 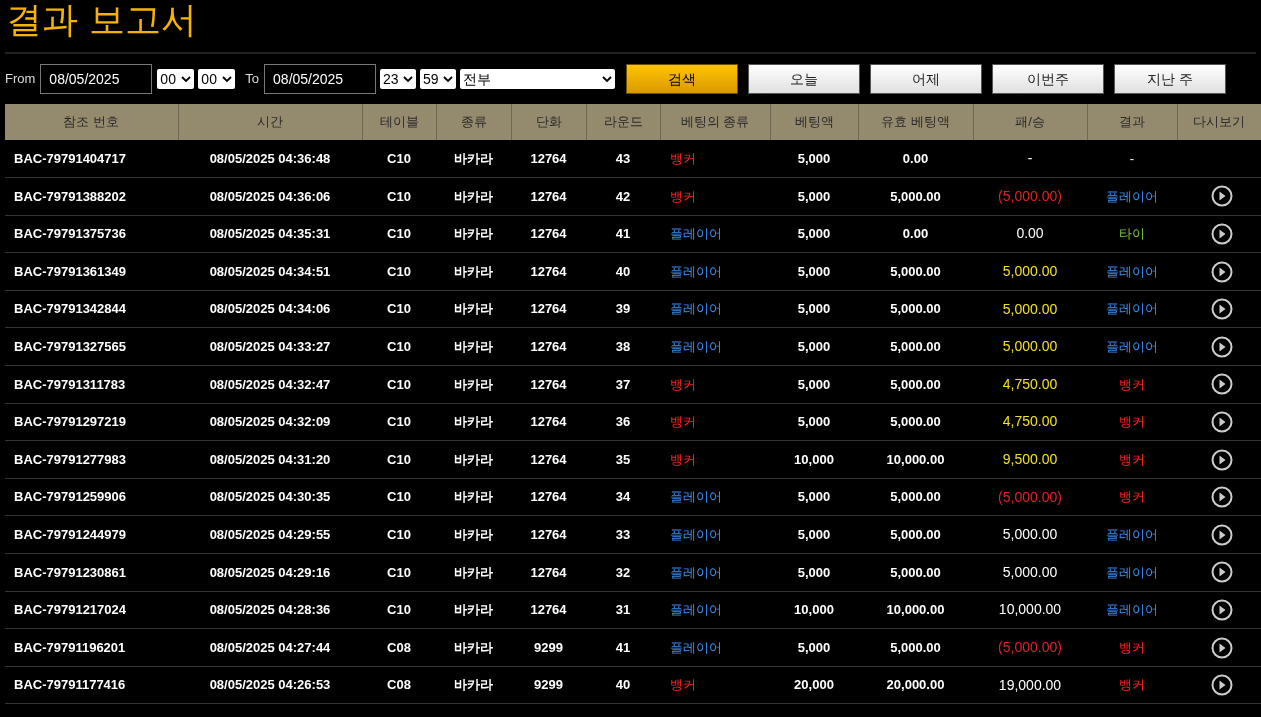 I want to click on date-range-button: 지난 주, so click(x=1170, y=79).